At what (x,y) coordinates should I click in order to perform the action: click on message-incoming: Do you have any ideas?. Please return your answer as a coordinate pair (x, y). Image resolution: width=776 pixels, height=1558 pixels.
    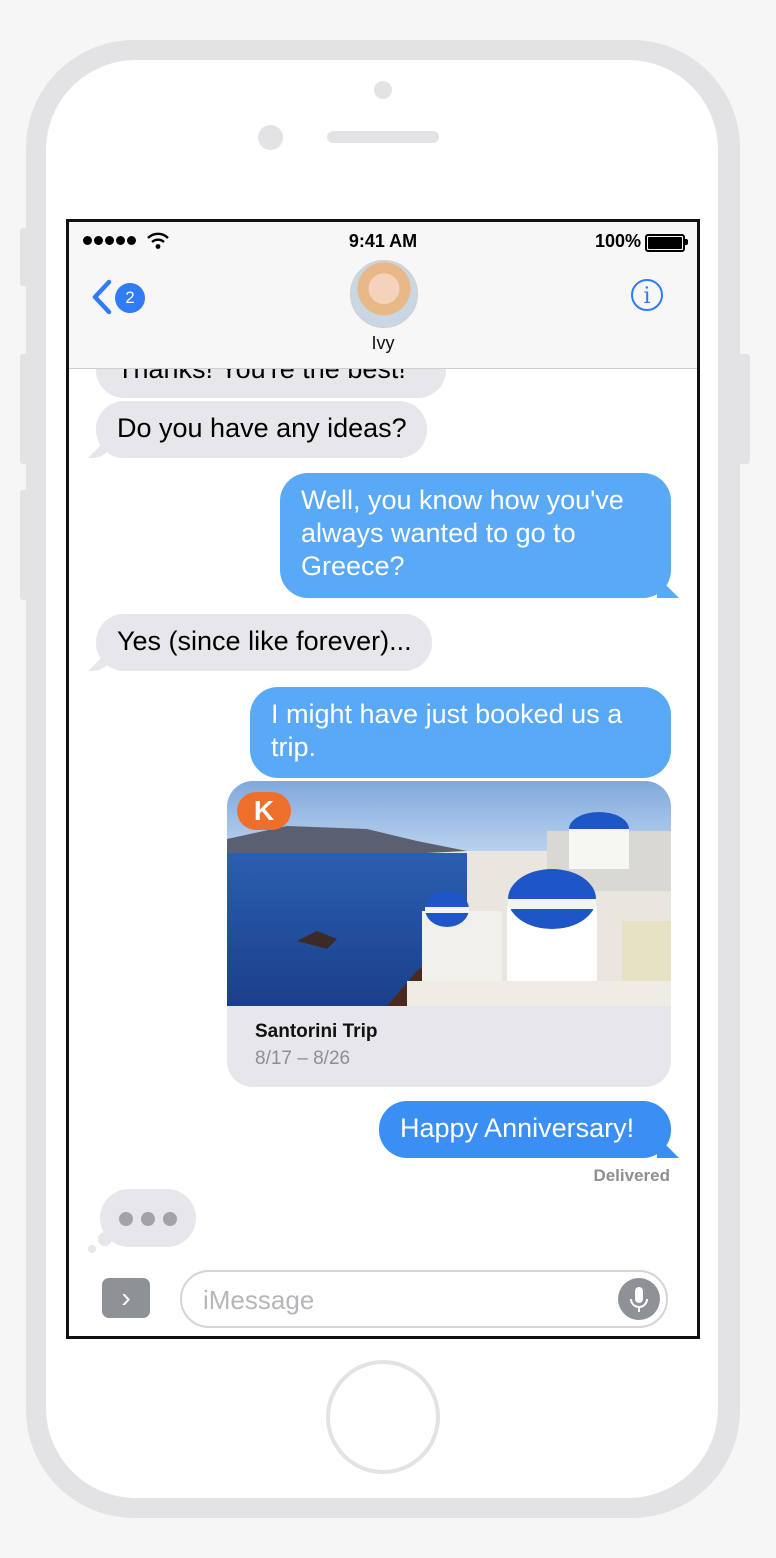
    Looking at the image, I should click on (261, 429).